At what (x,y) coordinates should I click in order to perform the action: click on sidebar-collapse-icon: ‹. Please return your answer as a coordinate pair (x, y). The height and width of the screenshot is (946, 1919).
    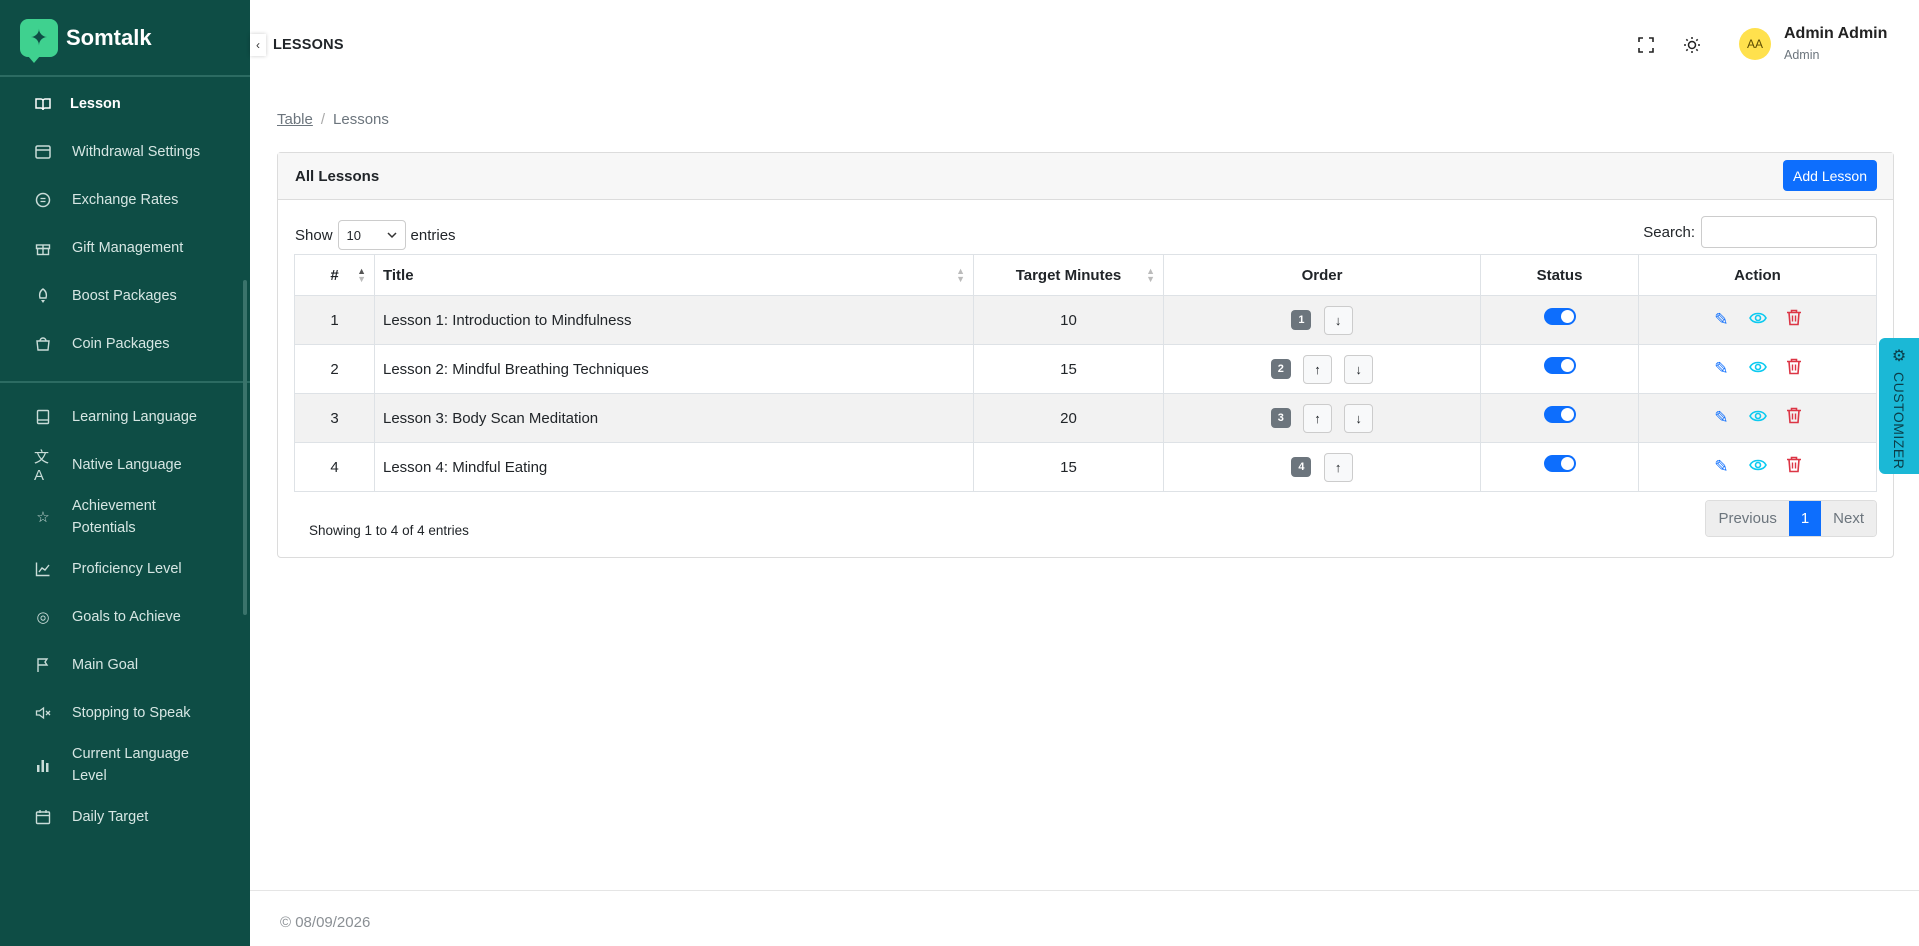
    Looking at the image, I should click on (258, 45).